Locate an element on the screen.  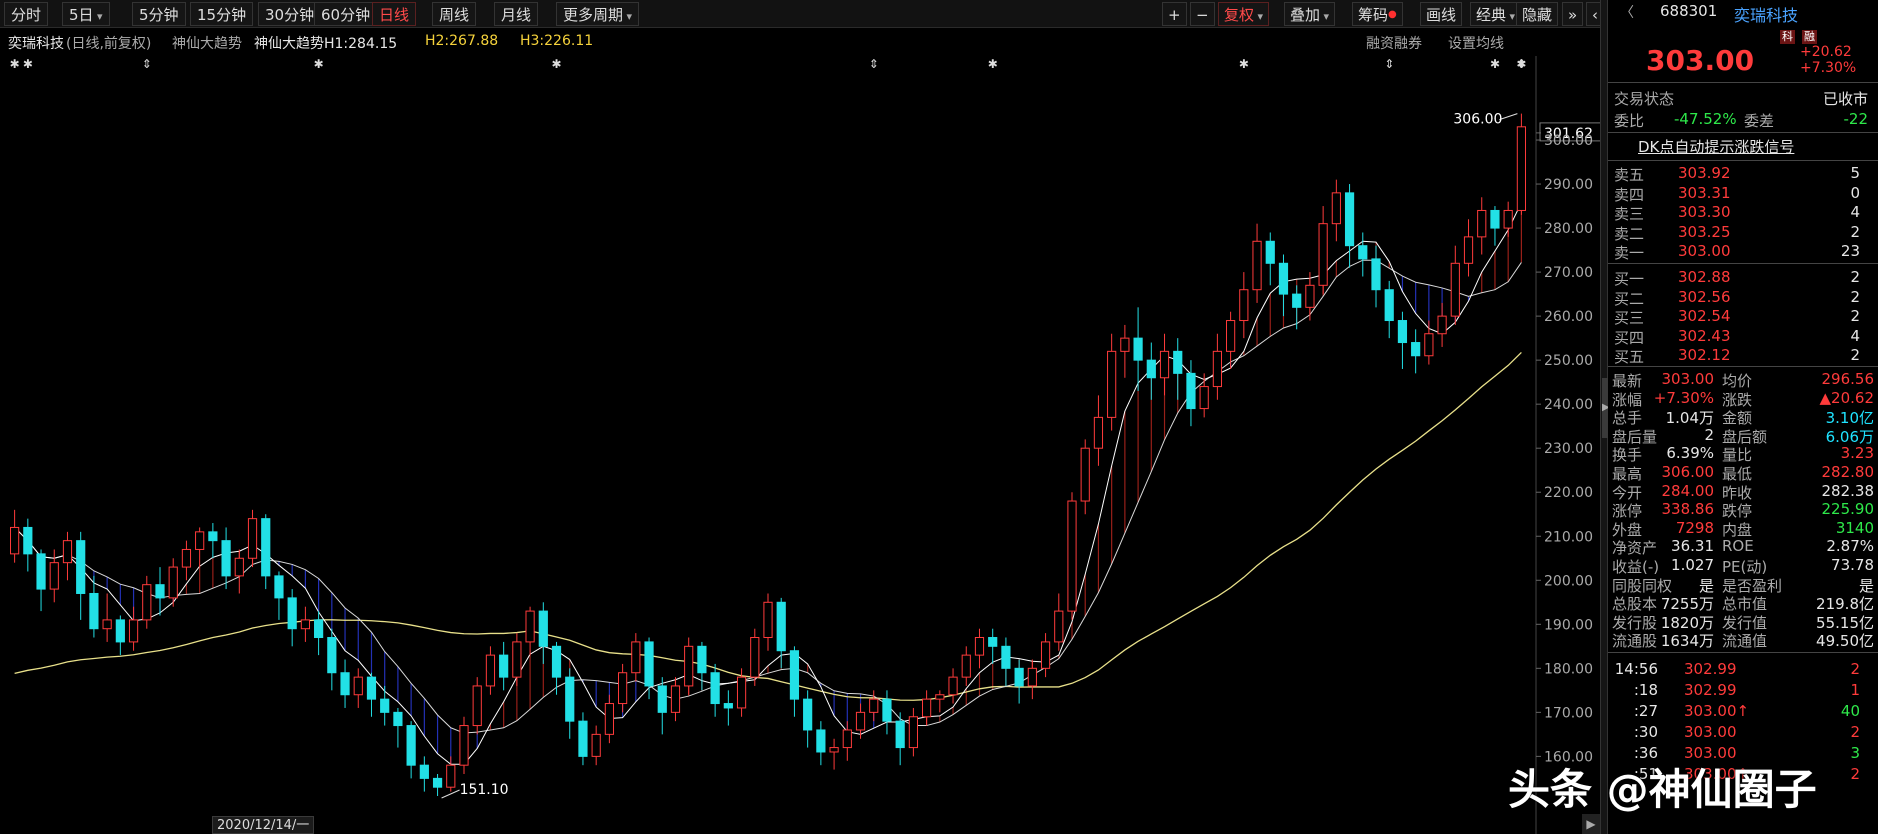
tick-time: 14:56 is located at coordinates (1636, 669).